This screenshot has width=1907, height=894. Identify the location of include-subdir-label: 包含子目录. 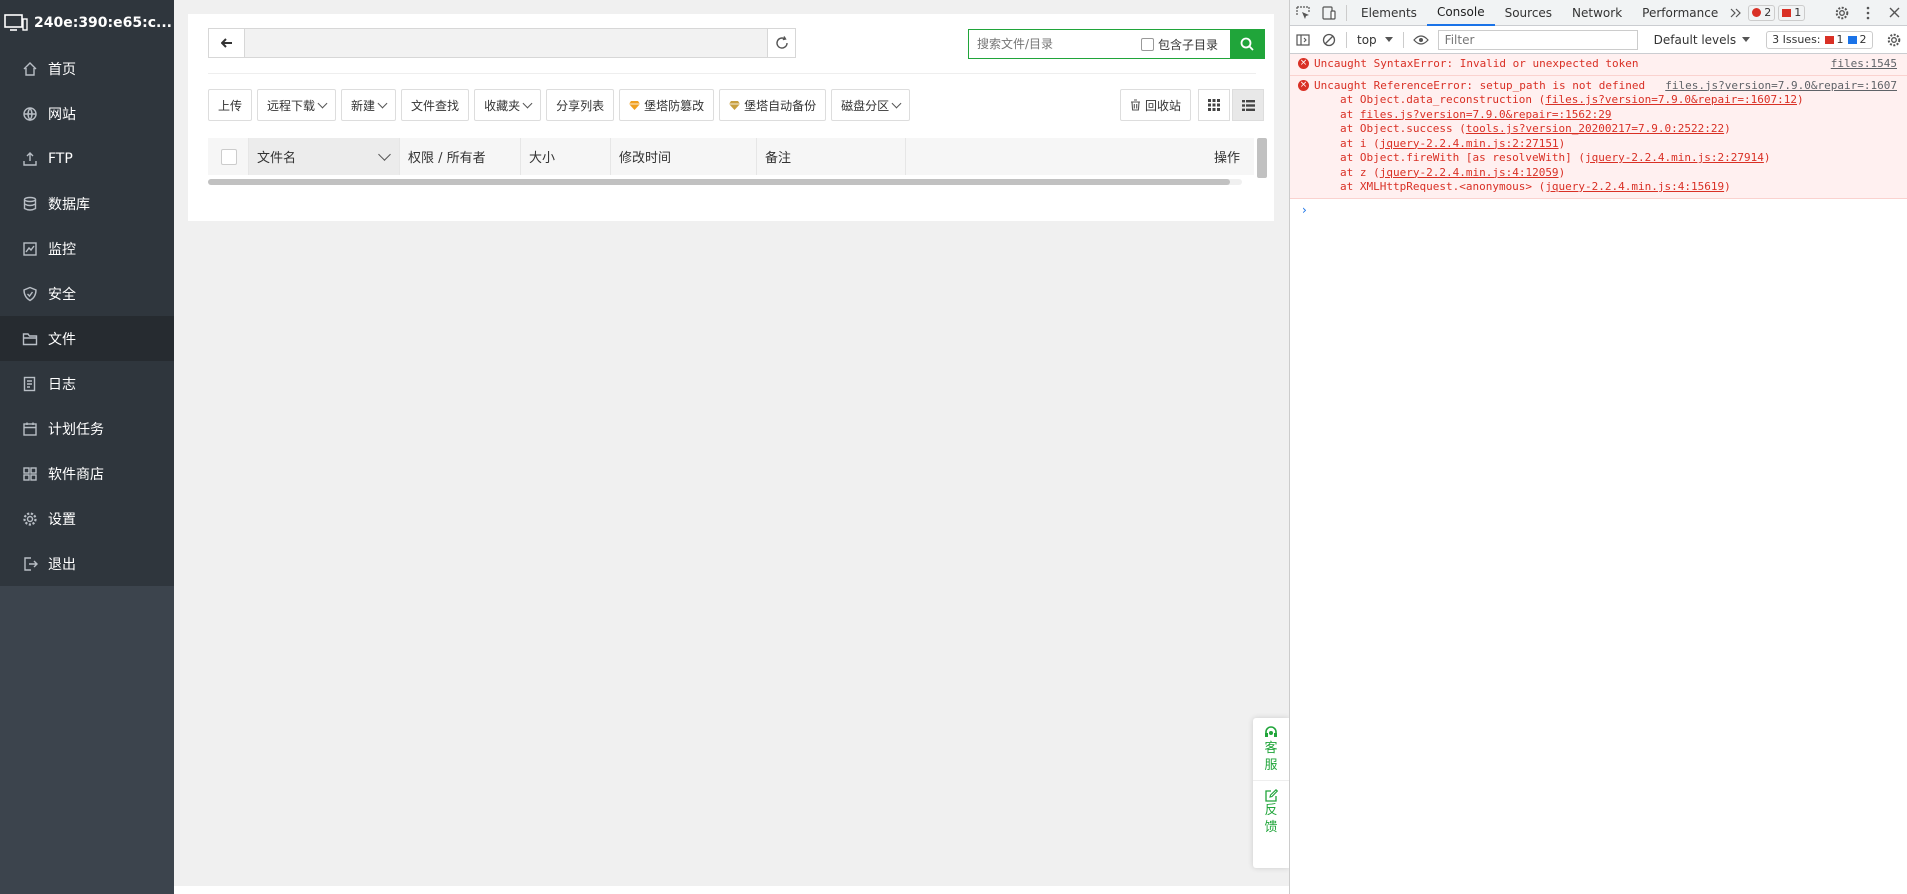
(1188, 44).